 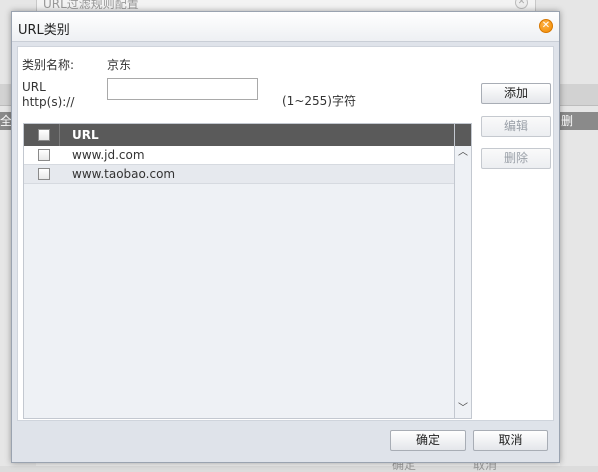 I want to click on header-checkbox-cell, so click(x=42, y=135).